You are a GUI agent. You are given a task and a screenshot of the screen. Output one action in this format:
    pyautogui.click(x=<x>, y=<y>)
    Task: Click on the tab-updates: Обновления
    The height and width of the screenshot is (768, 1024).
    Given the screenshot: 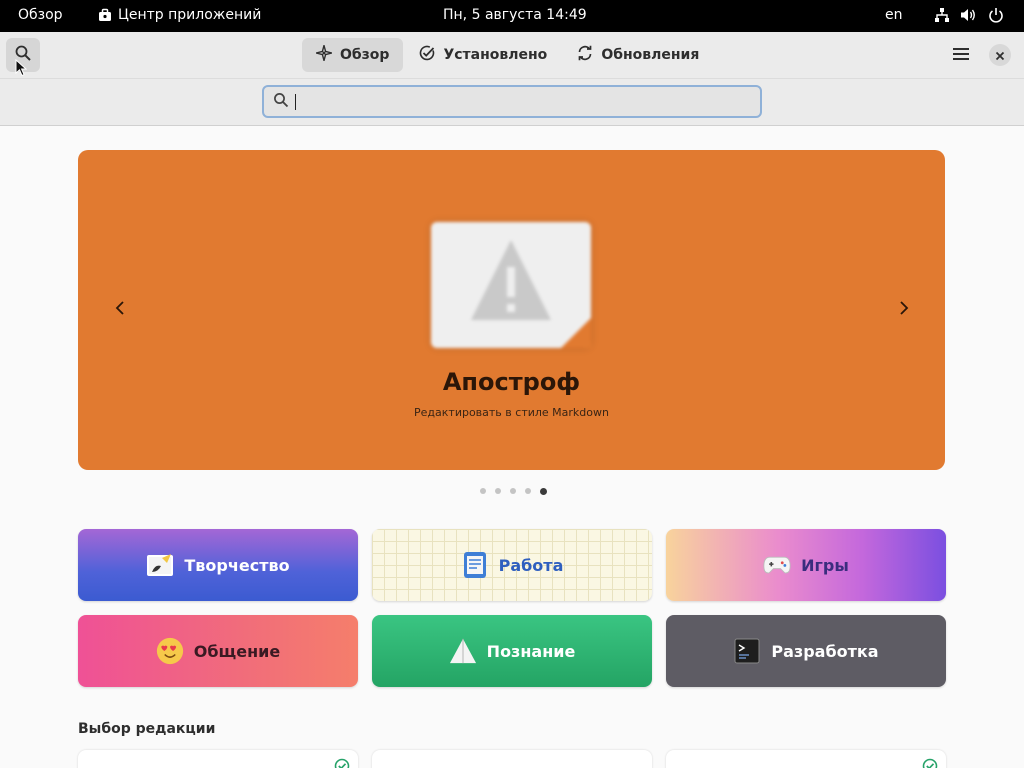 What is the action you would take?
    pyautogui.click(x=638, y=55)
    